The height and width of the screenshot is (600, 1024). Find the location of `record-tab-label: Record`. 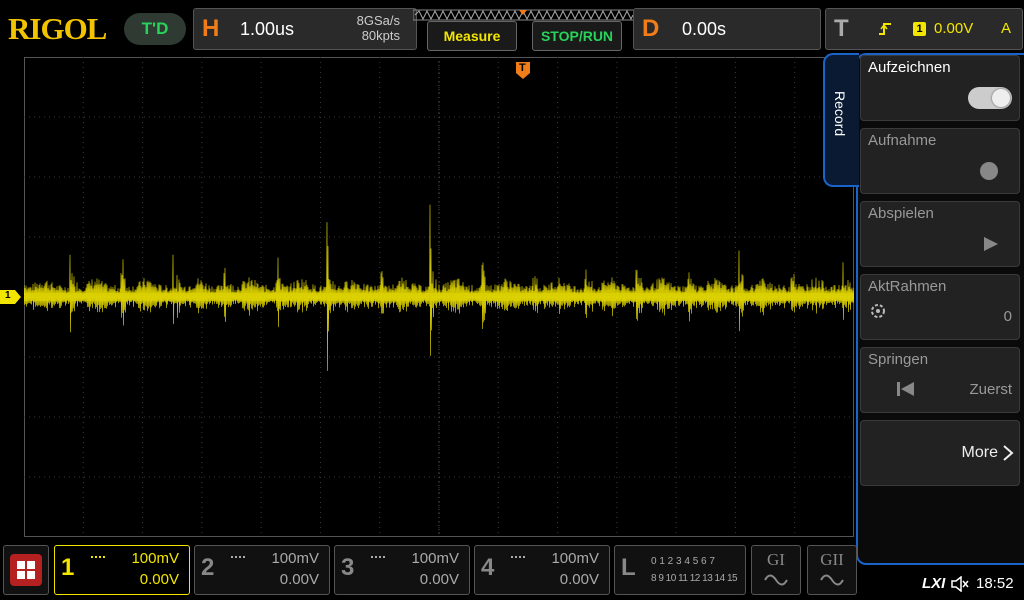

record-tab-label: Record is located at coordinates (840, 114).